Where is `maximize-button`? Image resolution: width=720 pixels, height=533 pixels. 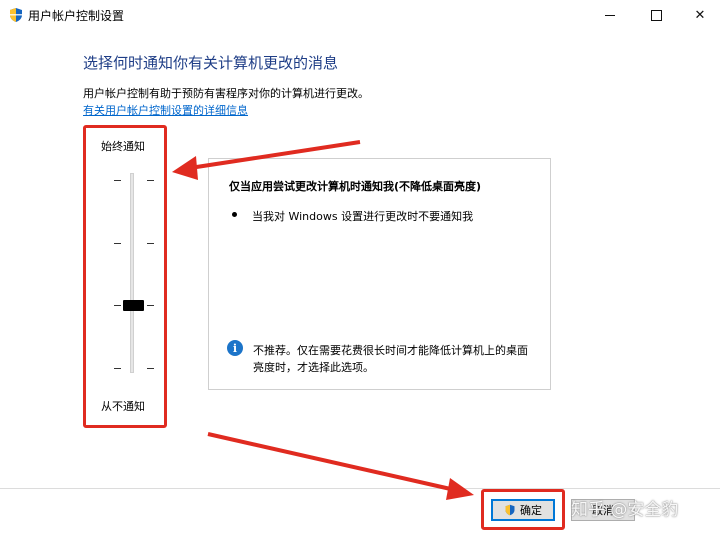
maximize-button is located at coordinates (656, 15).